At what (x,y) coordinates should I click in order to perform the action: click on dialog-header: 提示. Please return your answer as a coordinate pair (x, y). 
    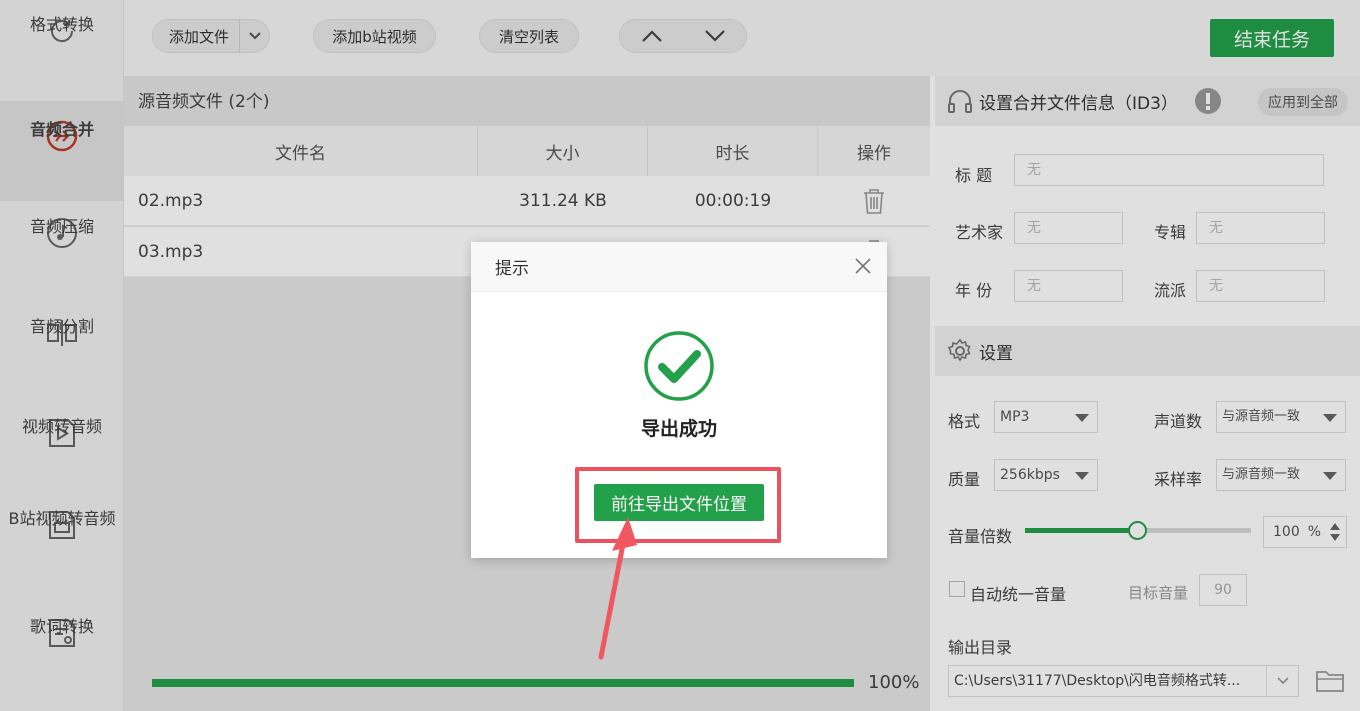
    Looking at the image, I should click on (679, 267).